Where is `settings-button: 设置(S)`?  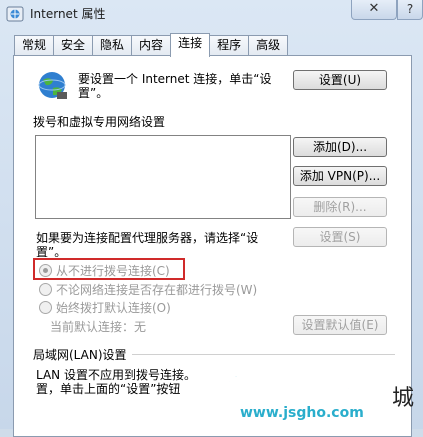 settings-button: 设置(S) is located at coordinates (340, 237).